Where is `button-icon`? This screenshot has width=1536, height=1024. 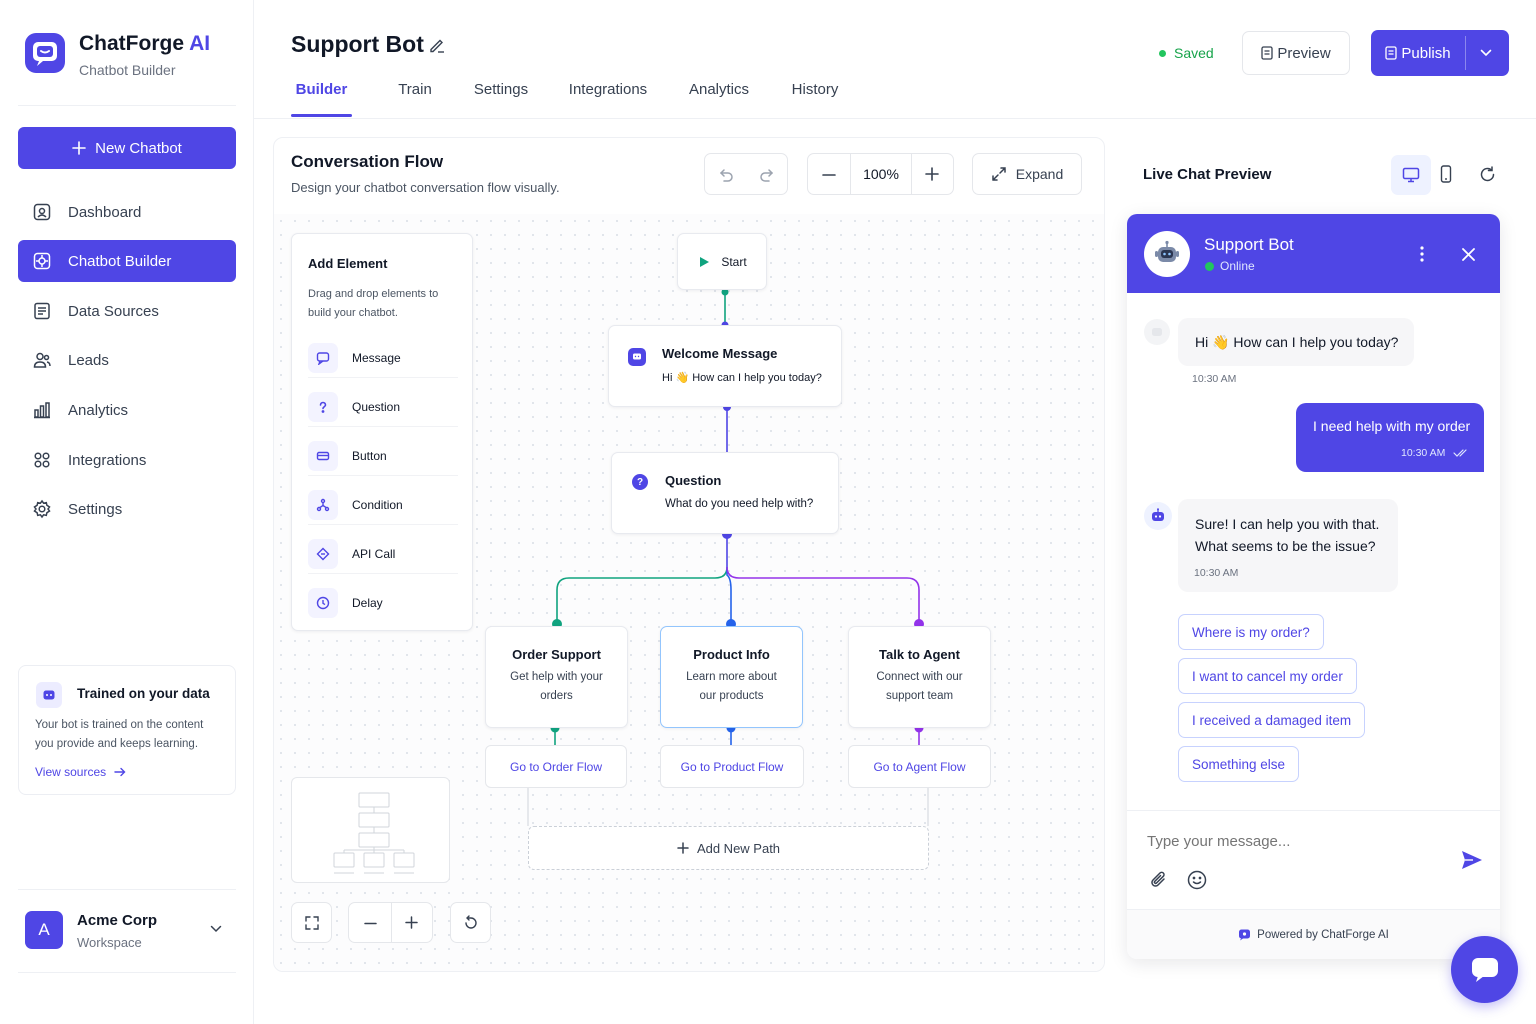
button-icon is located at coordinates (323, 455).